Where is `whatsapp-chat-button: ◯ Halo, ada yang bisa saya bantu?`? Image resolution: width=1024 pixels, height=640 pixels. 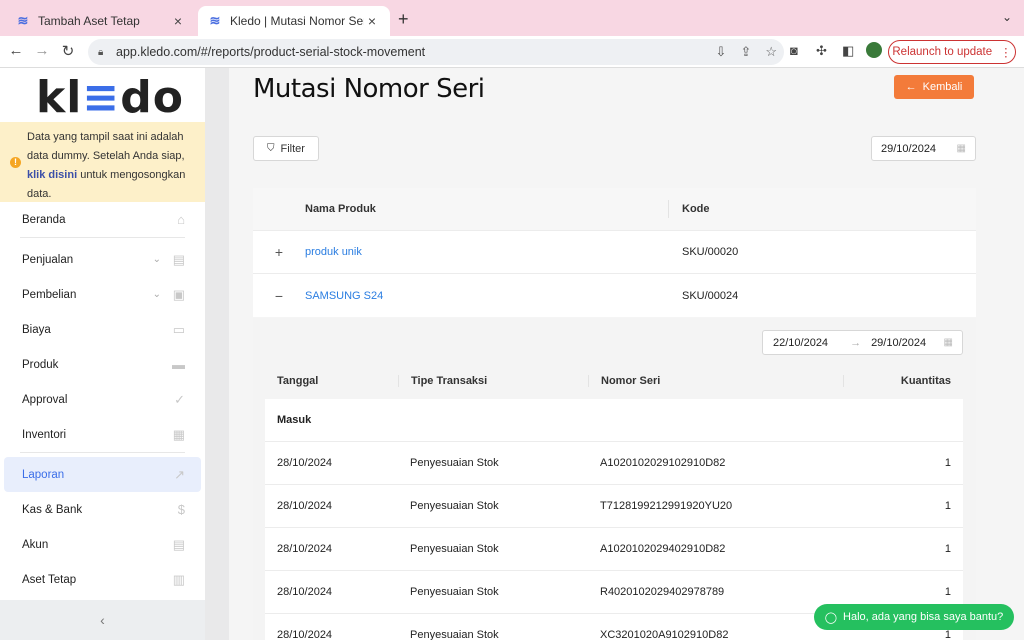
whatsapp-chat-button: ◯ Halo, ada yang bisa saya bantu? is located at coordinates (914, 617).